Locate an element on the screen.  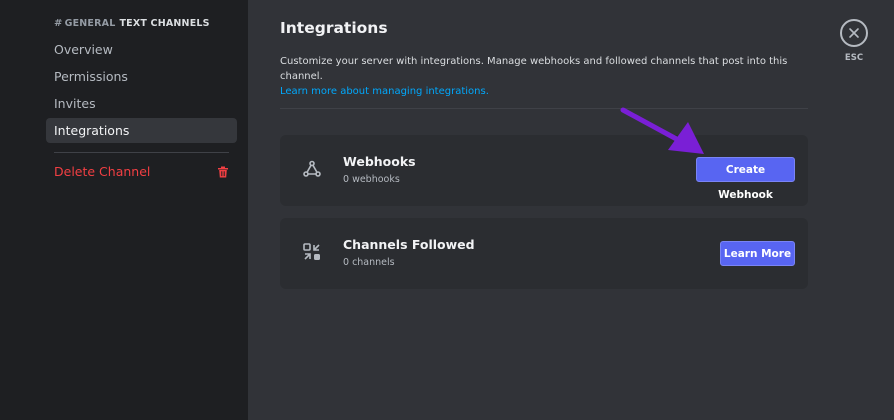
create-webhook-button: Create Webhook is located at coordinates (745, 179).